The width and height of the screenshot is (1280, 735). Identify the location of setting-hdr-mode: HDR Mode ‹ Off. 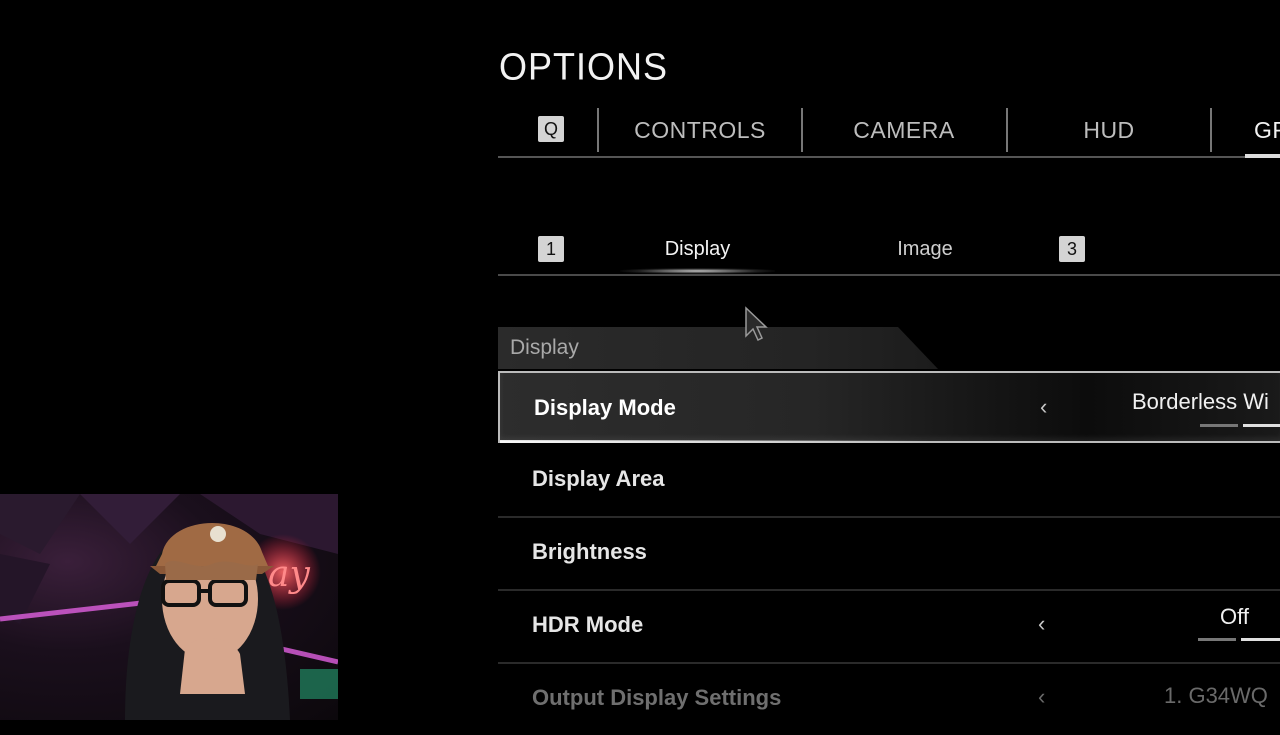
(889, 627).